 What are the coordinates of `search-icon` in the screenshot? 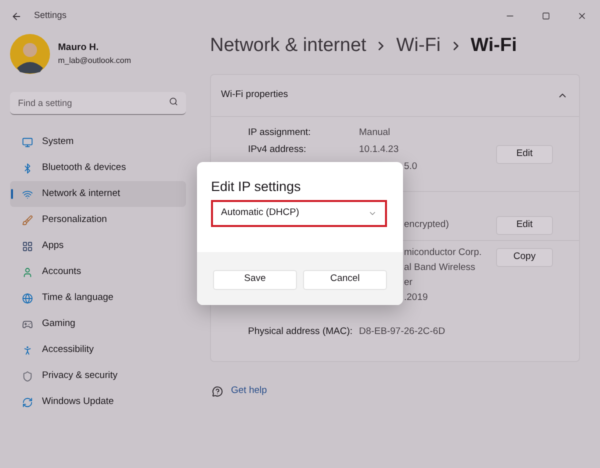 It's located at (173, 101).